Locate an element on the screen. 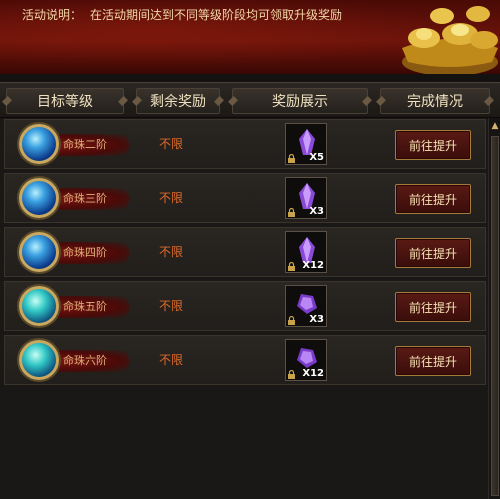  reward-quantity: X5 is located at coordinates (316, 157).